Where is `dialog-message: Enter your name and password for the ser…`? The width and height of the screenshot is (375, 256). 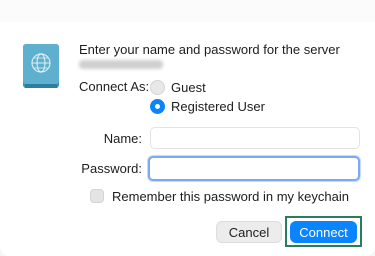
dialog-message: Enter your name and password for the ser… is located at coordinates (219, 57).